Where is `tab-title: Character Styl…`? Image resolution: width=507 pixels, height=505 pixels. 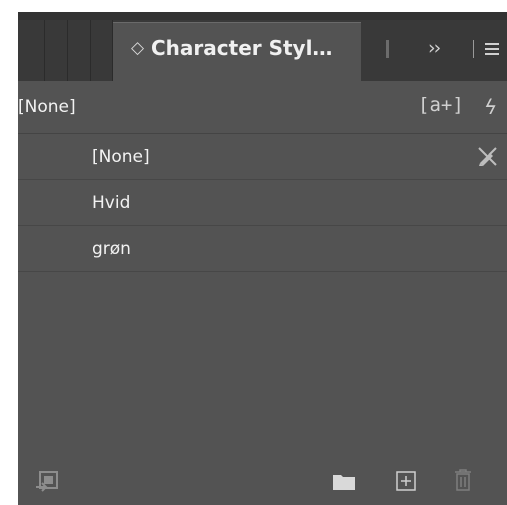
tab-title: Character Styl… is located at coordinates (241, 48).